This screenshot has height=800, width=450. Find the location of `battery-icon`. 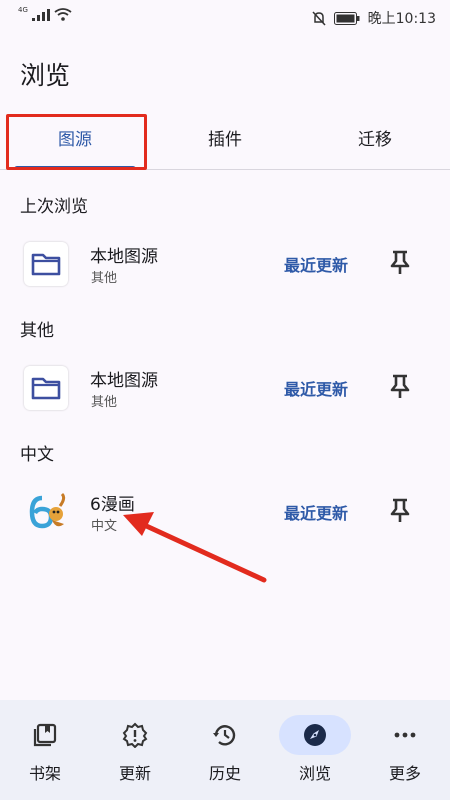

battery-icon is located at coordinates (346, 18).